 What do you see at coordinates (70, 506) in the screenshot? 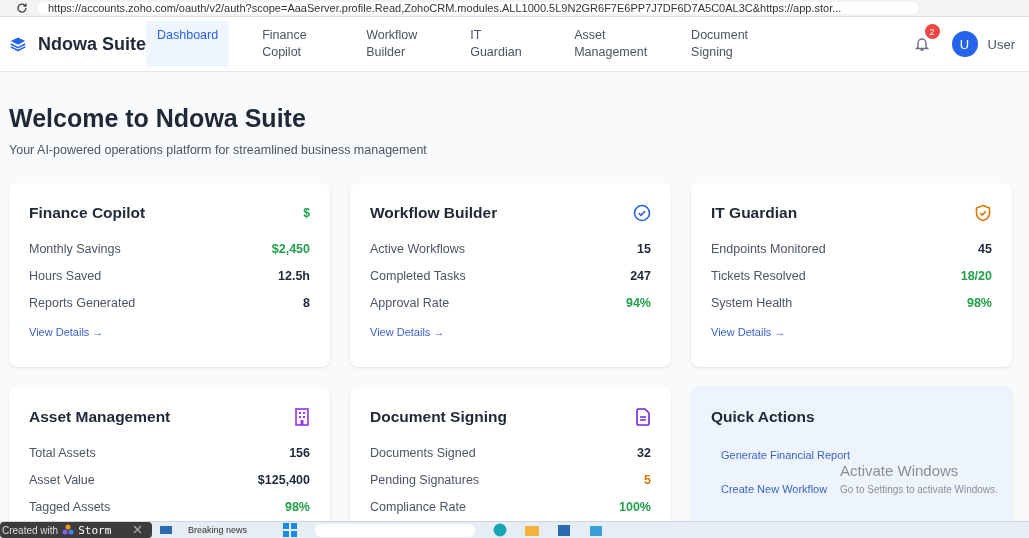
I see `stat-label: Tagged Assets` at bounding box center [70, 506].